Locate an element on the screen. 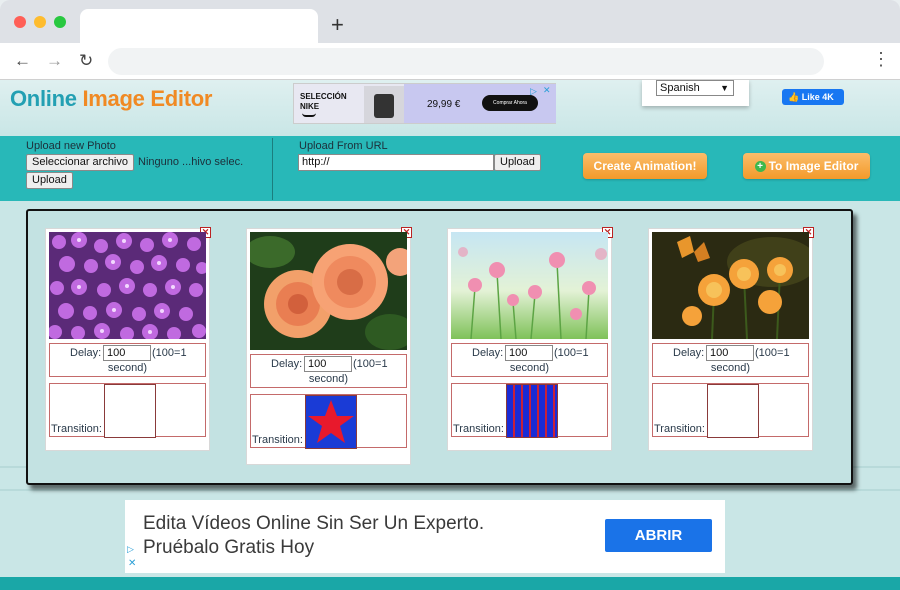 Image resolution: width=900 pixels, height=590 pixels. upload-url-button: Upload is located at coordinates (517, 162).